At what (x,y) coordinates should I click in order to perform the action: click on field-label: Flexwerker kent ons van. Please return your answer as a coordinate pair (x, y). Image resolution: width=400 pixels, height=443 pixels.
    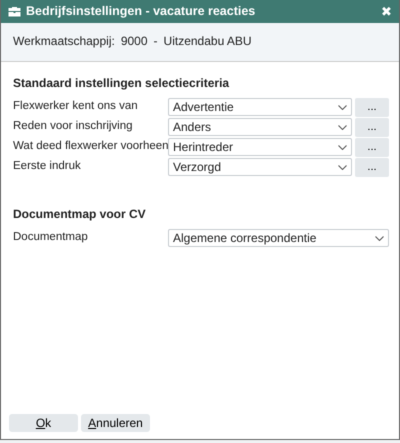
    Looking at the image, I should click on (76, 106).